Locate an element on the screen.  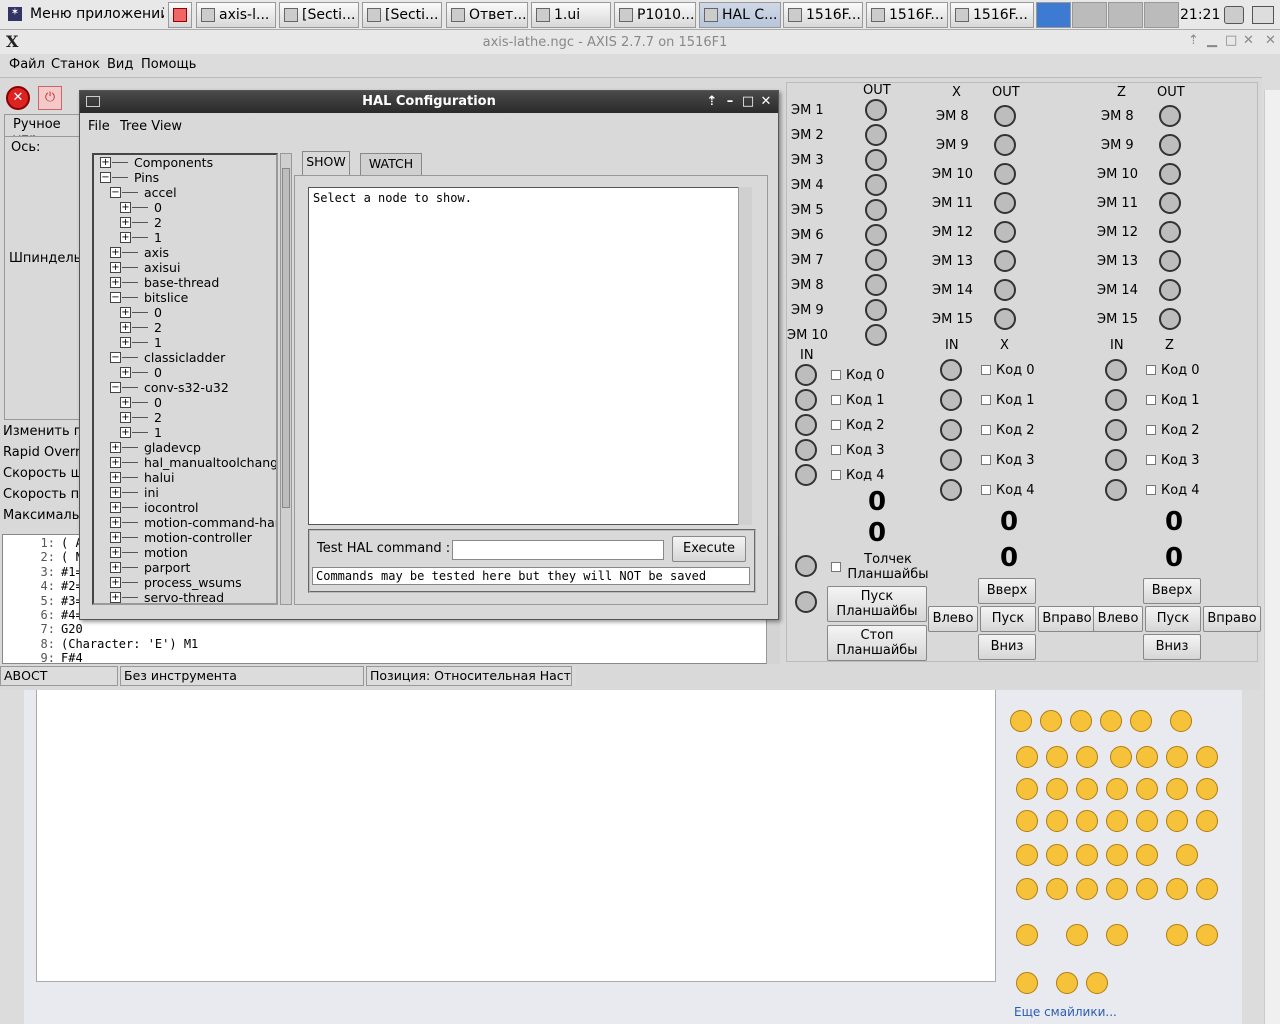
tree-scroll-thumb is located at coordinates (286, 338).